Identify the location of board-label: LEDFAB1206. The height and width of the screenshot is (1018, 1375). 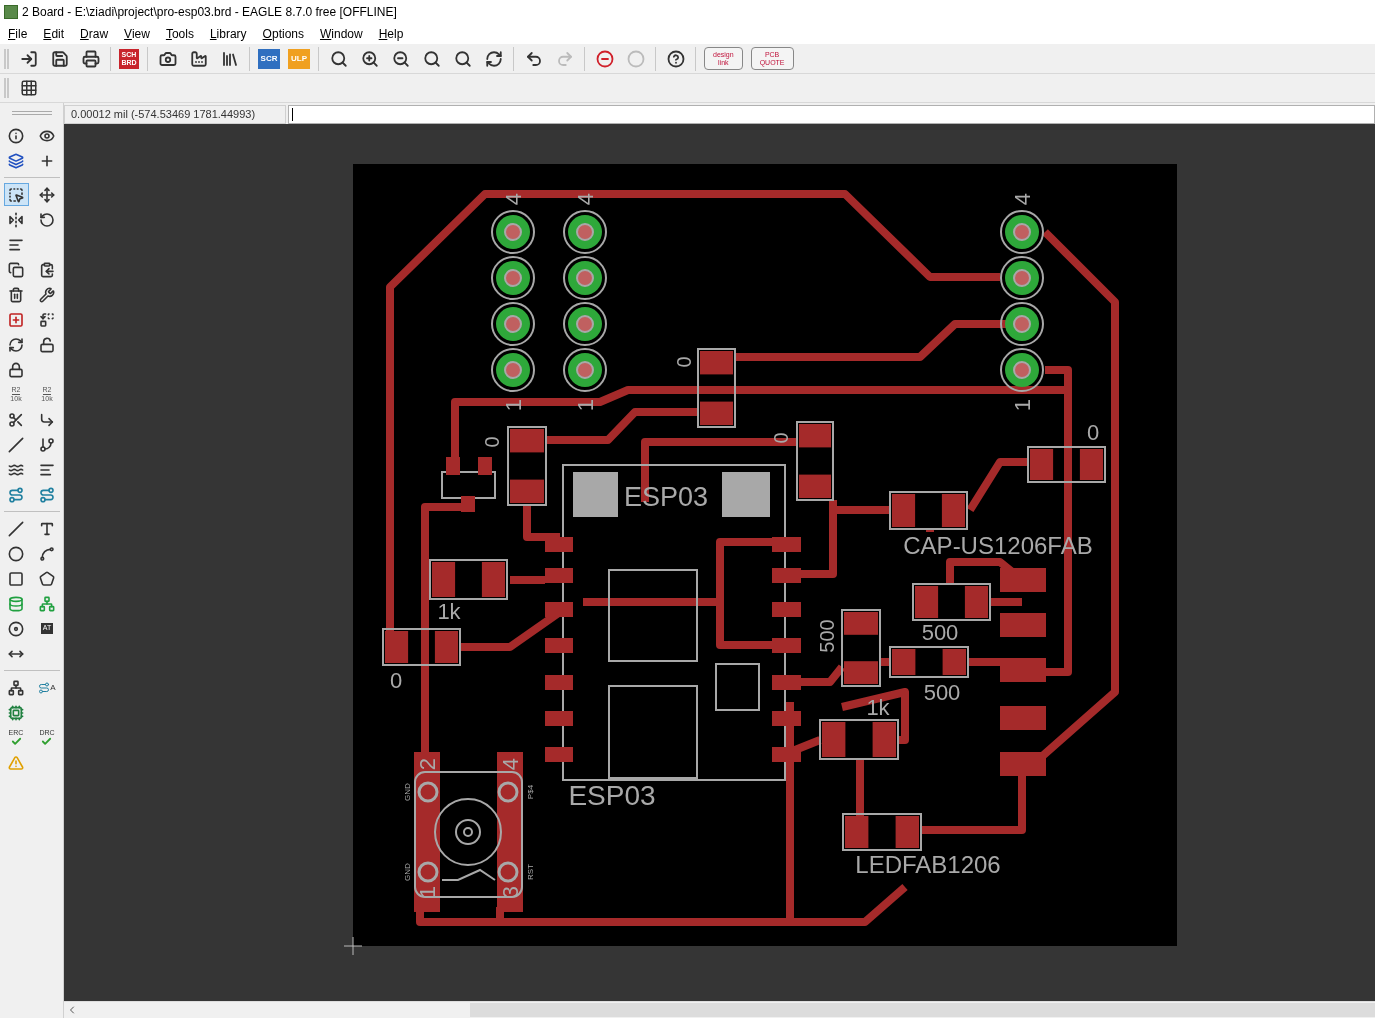
(928, 864).